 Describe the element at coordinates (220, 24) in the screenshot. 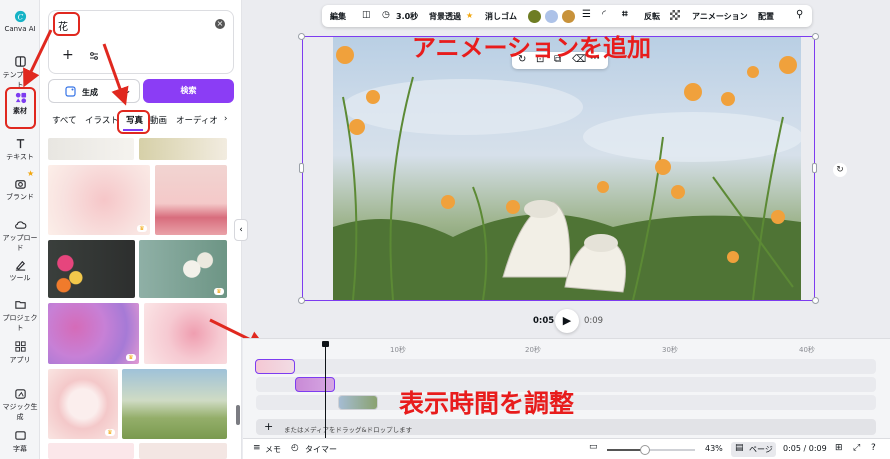

I see `clear-icon: ×` at that location.